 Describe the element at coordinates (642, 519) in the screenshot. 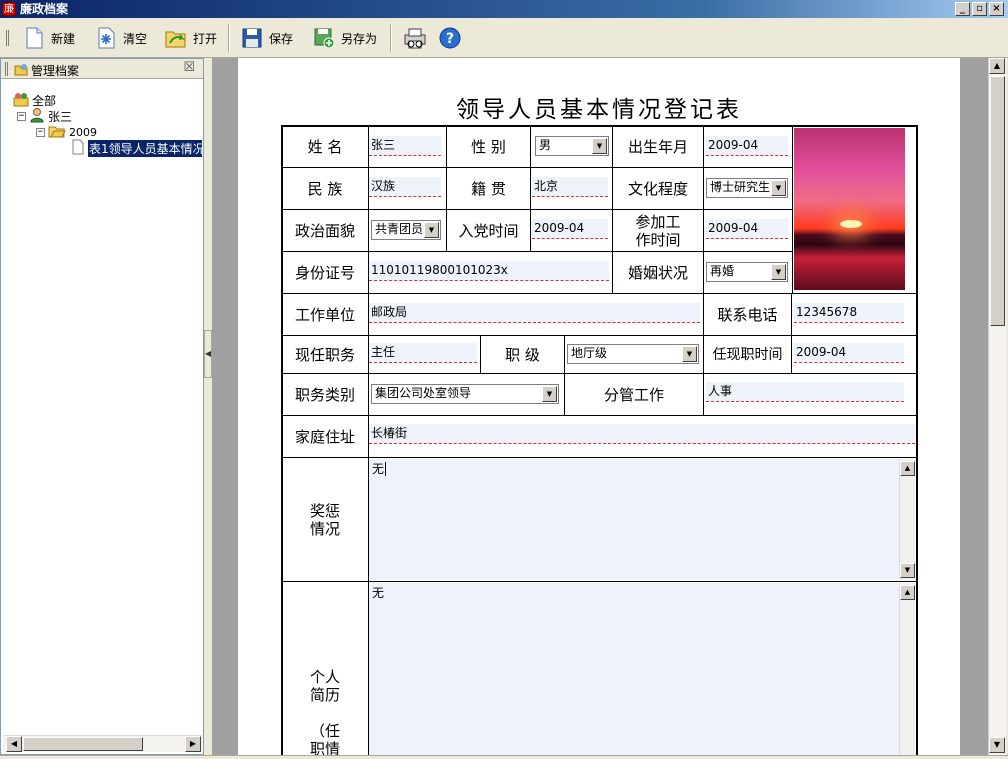

I see `rewards-textarea: 无 ▲ ▼` at that location.